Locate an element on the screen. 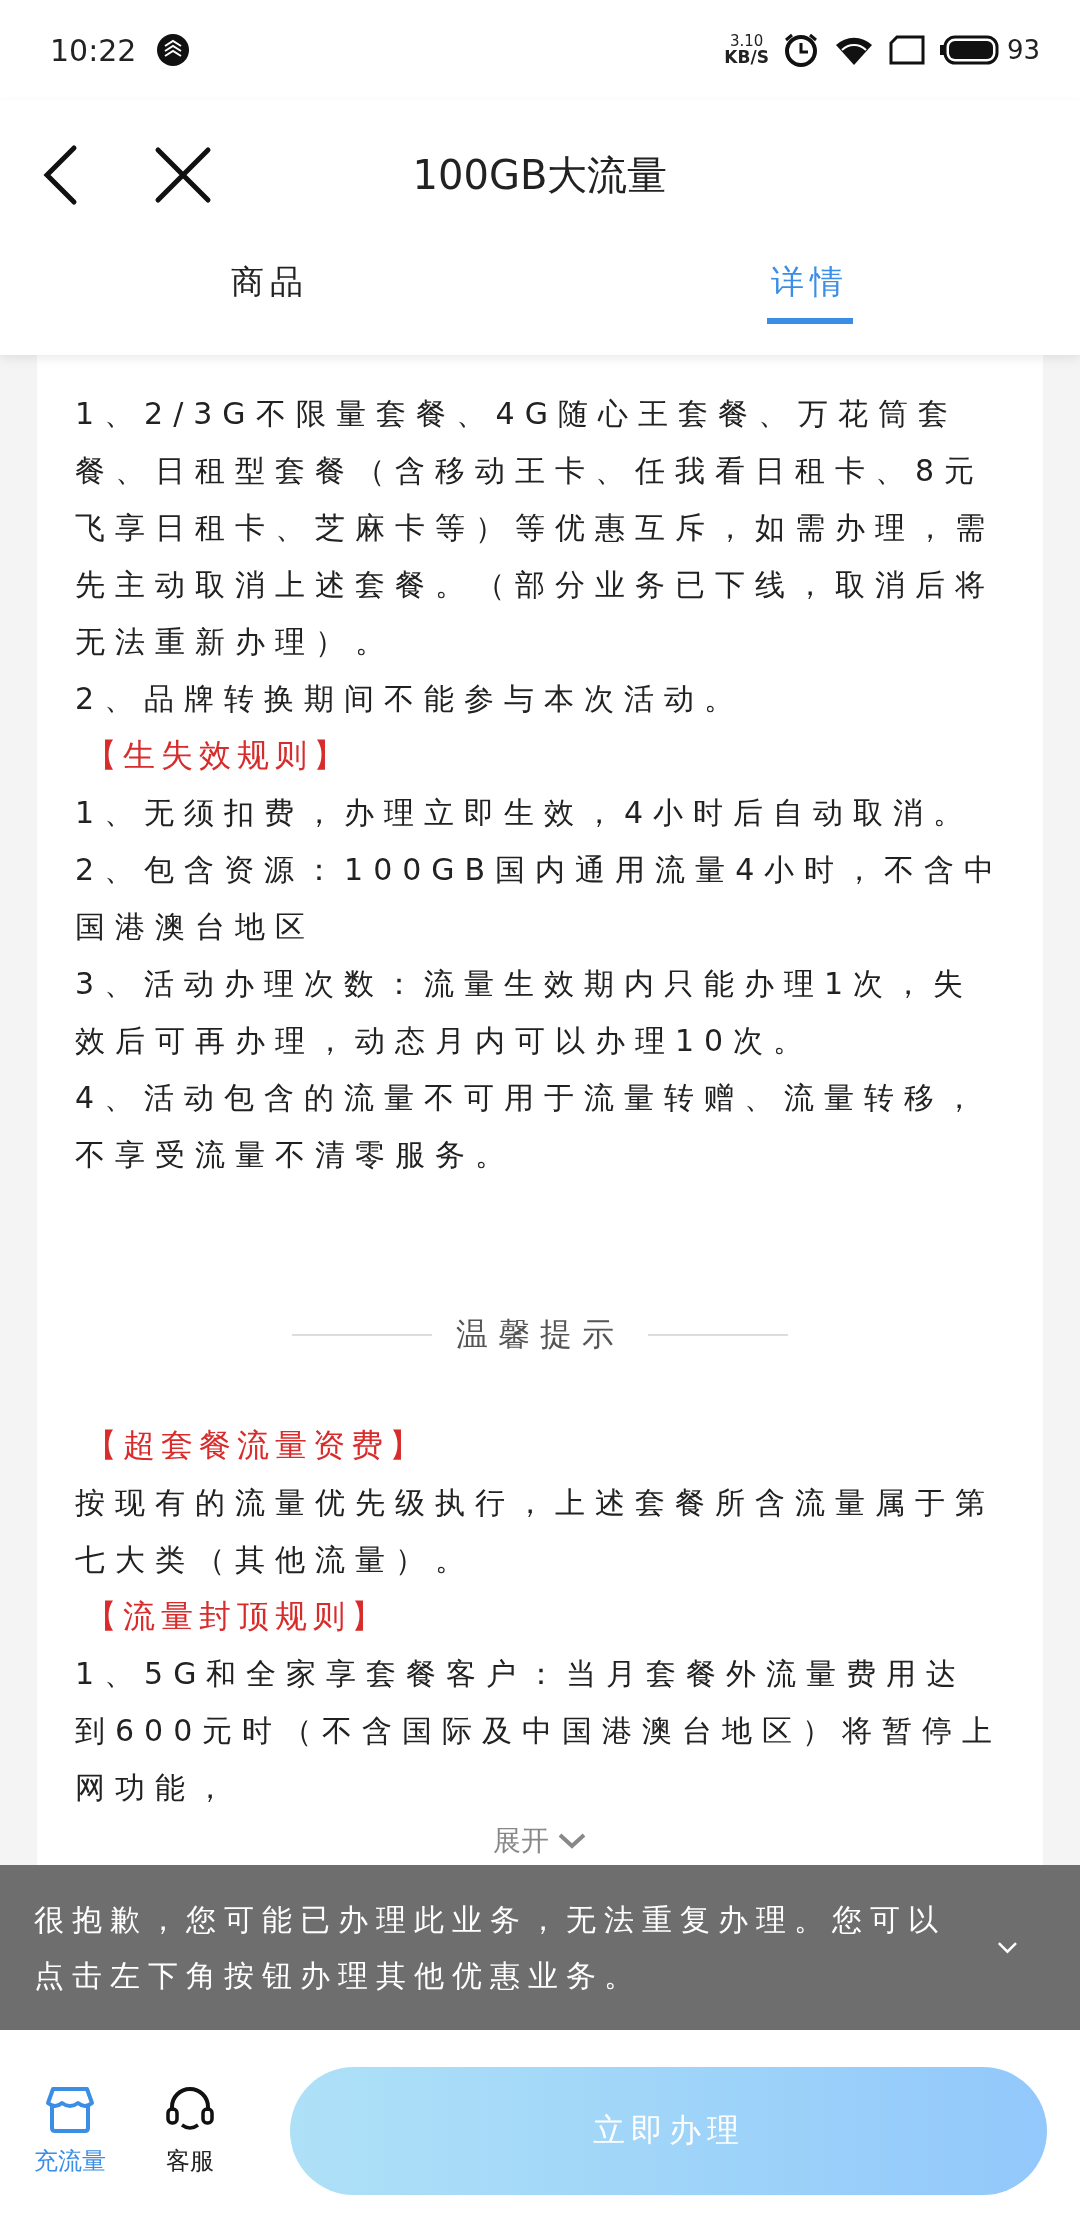 This screenshot has height=2232, width=1080. alarm-icon is located at coordinates (800, 50).